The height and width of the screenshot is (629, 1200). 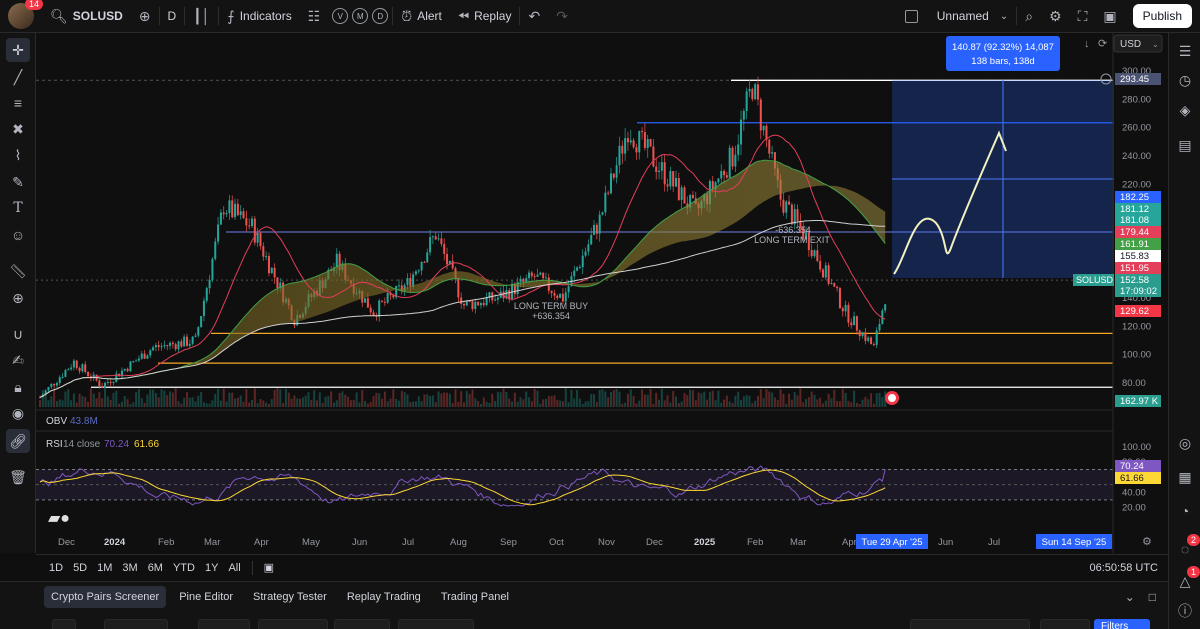 What do you see at coordinates (105, 596) in the screenshot?
I see `tab-crypto-pairs-screener: Crypto Pairs Screener` at bounding box center [105, 596].